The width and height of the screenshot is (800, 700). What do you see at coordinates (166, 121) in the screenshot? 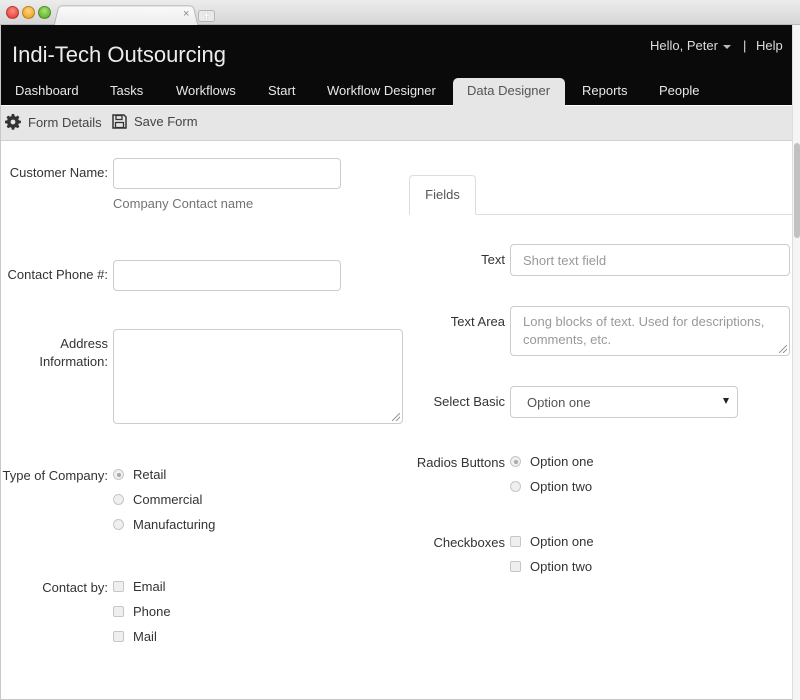
I see `save-form-label: Save Form` at bounding box center [166, 121].